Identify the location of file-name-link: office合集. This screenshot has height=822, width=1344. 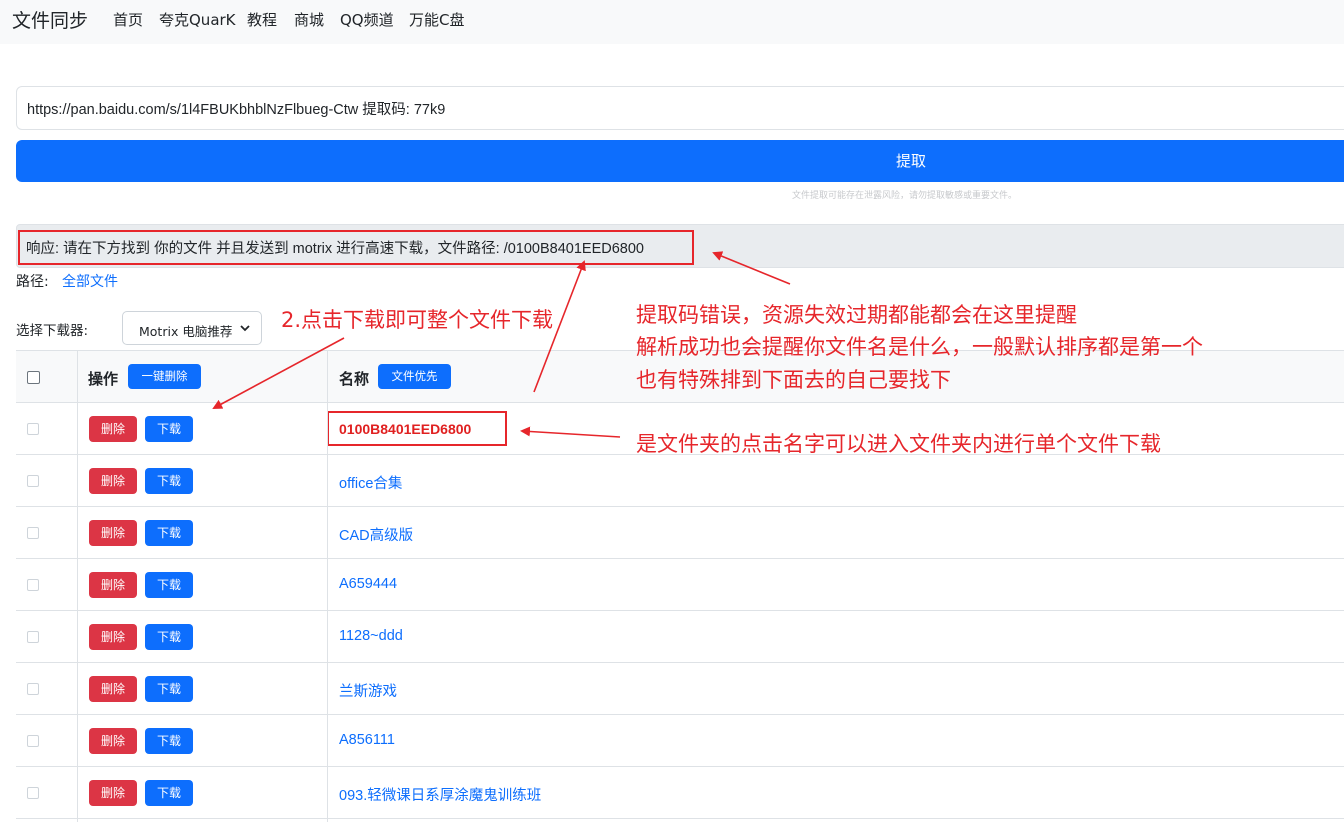
(370, 482).